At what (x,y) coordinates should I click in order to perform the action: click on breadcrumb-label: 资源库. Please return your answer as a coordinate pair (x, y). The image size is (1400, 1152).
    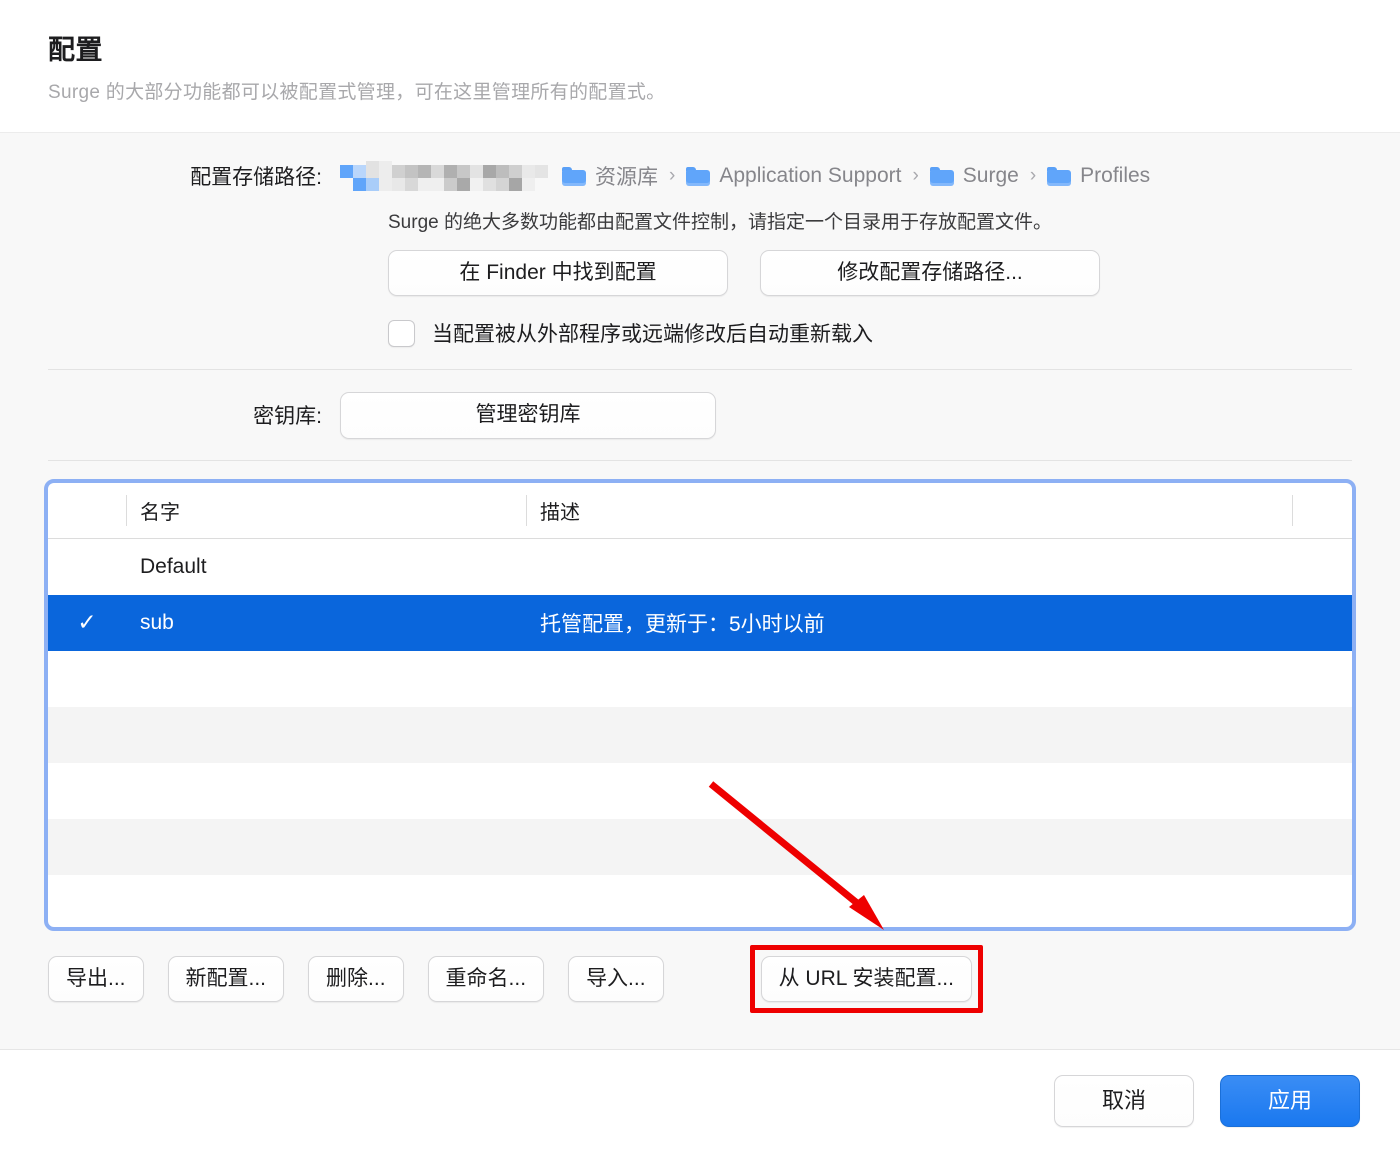
    Looking at the image, I should click on (626, 177).